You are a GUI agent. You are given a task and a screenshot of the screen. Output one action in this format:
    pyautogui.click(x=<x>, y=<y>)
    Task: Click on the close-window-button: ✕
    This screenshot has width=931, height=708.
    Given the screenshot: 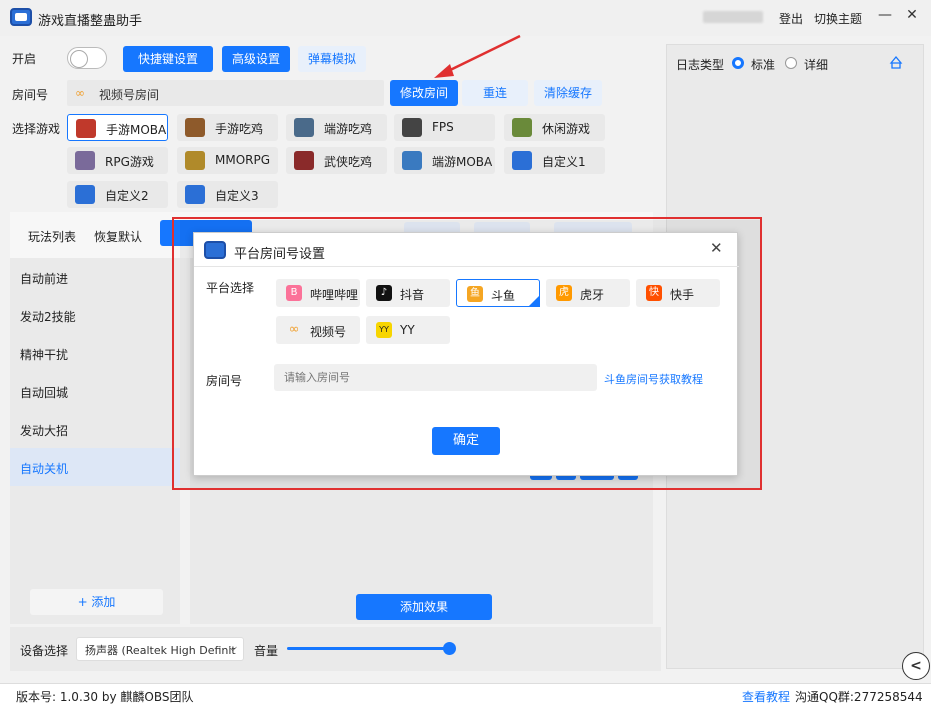 What is the action you would take?
    pyautogui.click(x=912, y=15)
    